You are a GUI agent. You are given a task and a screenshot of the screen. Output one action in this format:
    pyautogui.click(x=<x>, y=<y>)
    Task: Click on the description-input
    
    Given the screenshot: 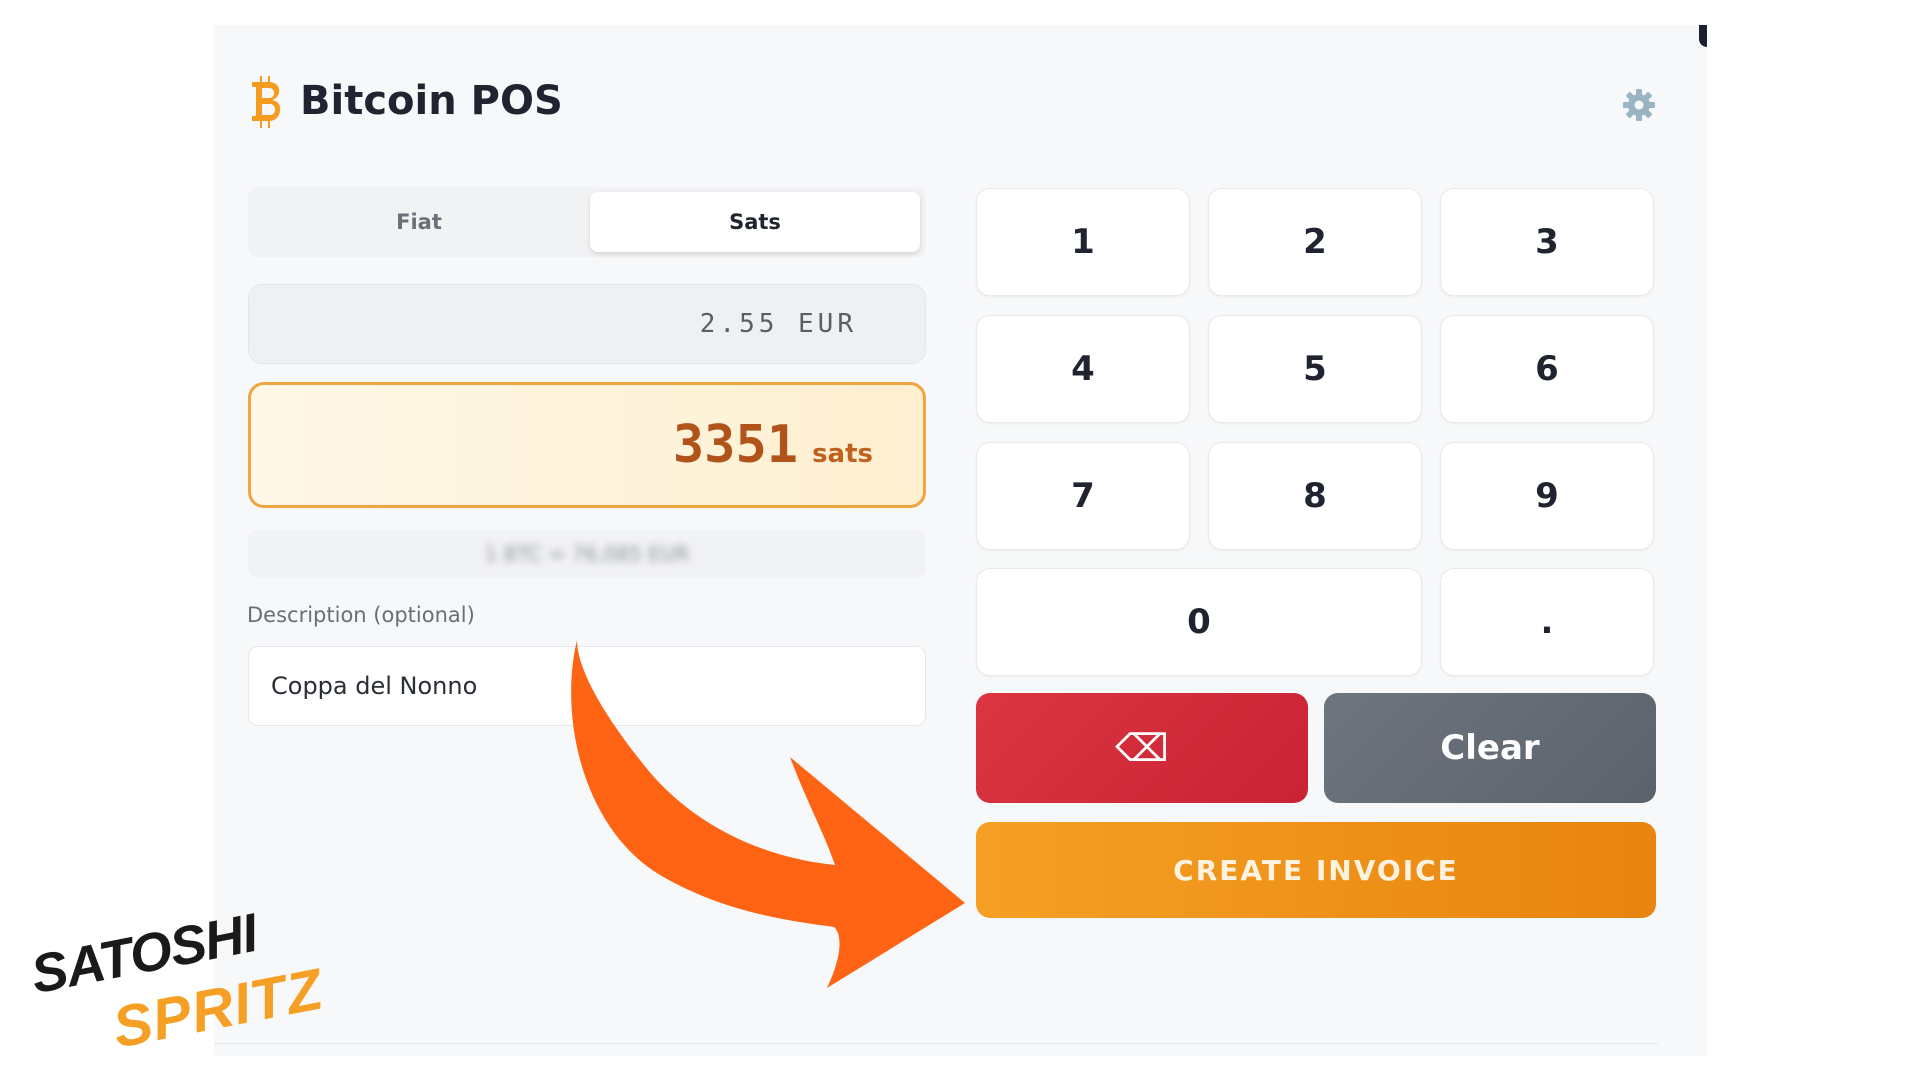 What is the action you would take?
    pyautogui.click(x=587, y=686)
    